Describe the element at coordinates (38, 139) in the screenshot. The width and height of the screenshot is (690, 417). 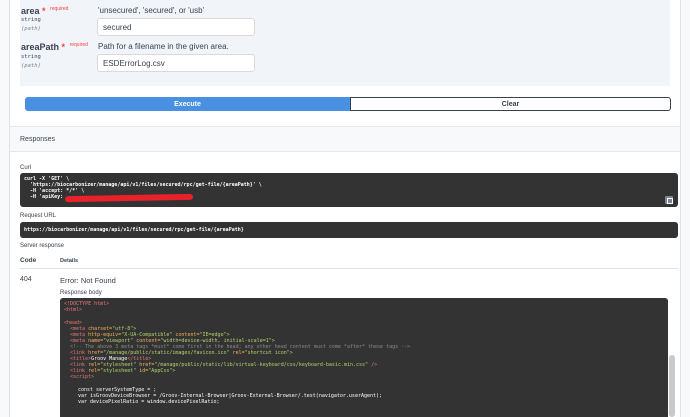
I see `responses-title: Responses` at that location.